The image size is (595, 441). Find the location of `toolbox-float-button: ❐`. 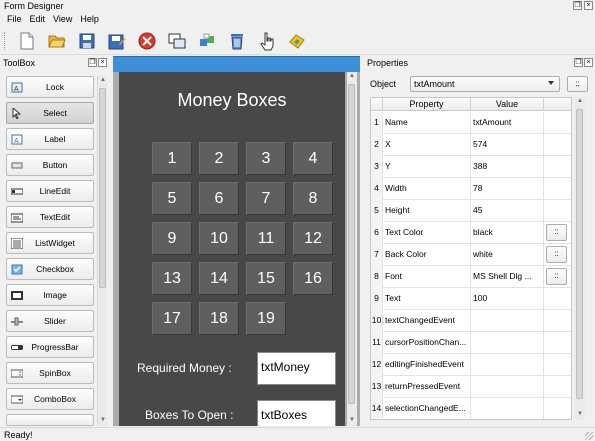

toolbox-float-button: ❐ is located at coordinates (92, 62).